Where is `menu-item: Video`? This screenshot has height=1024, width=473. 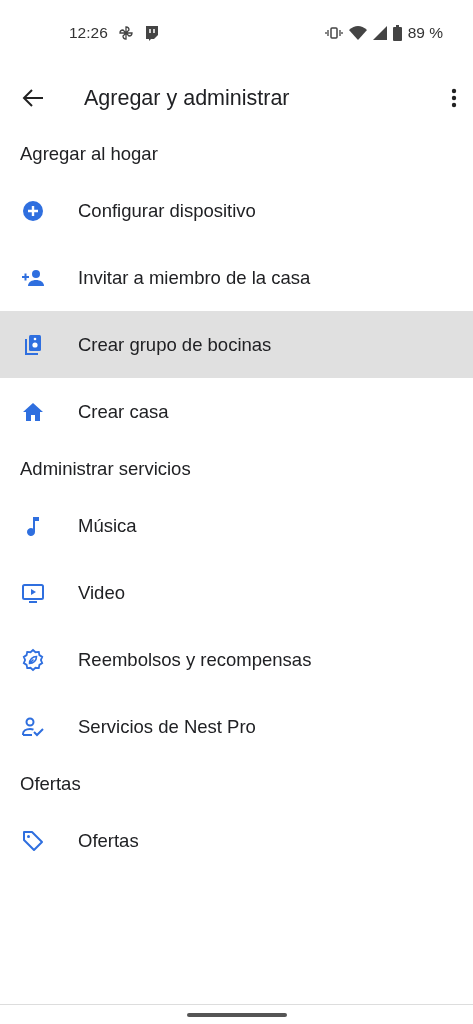
menu-item: Video is located at coordinates (236, 592).